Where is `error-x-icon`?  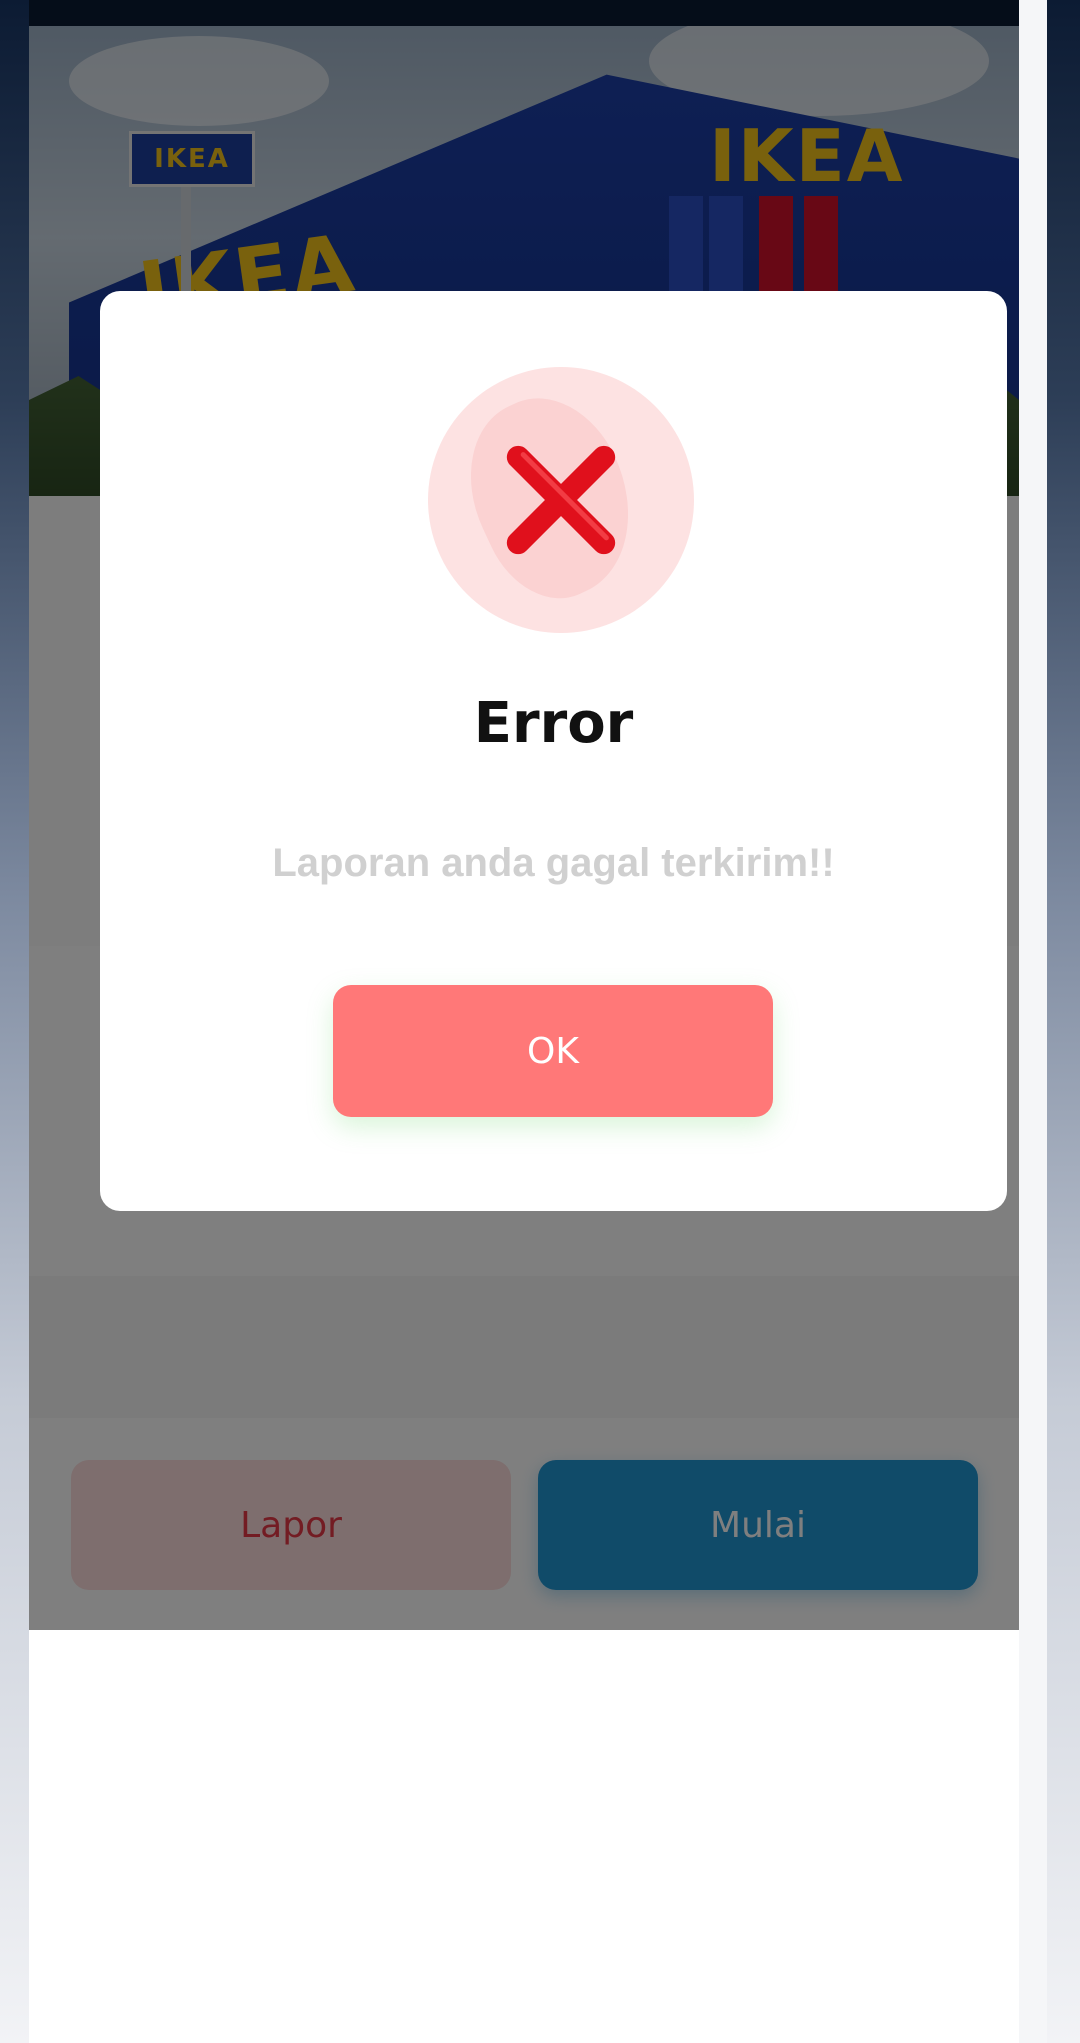 error-x-icon is located at coordinates (561, 500).